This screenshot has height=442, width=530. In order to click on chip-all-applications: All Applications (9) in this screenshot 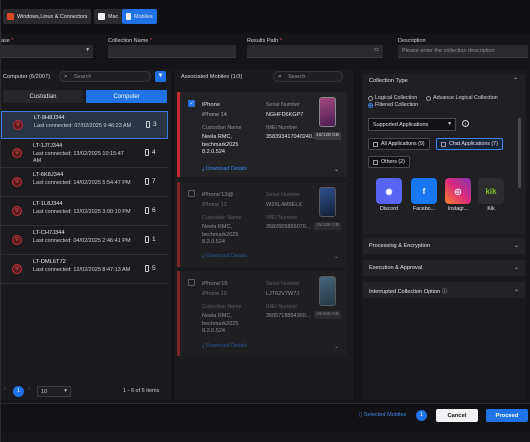, I will do `click(399, 144)`.